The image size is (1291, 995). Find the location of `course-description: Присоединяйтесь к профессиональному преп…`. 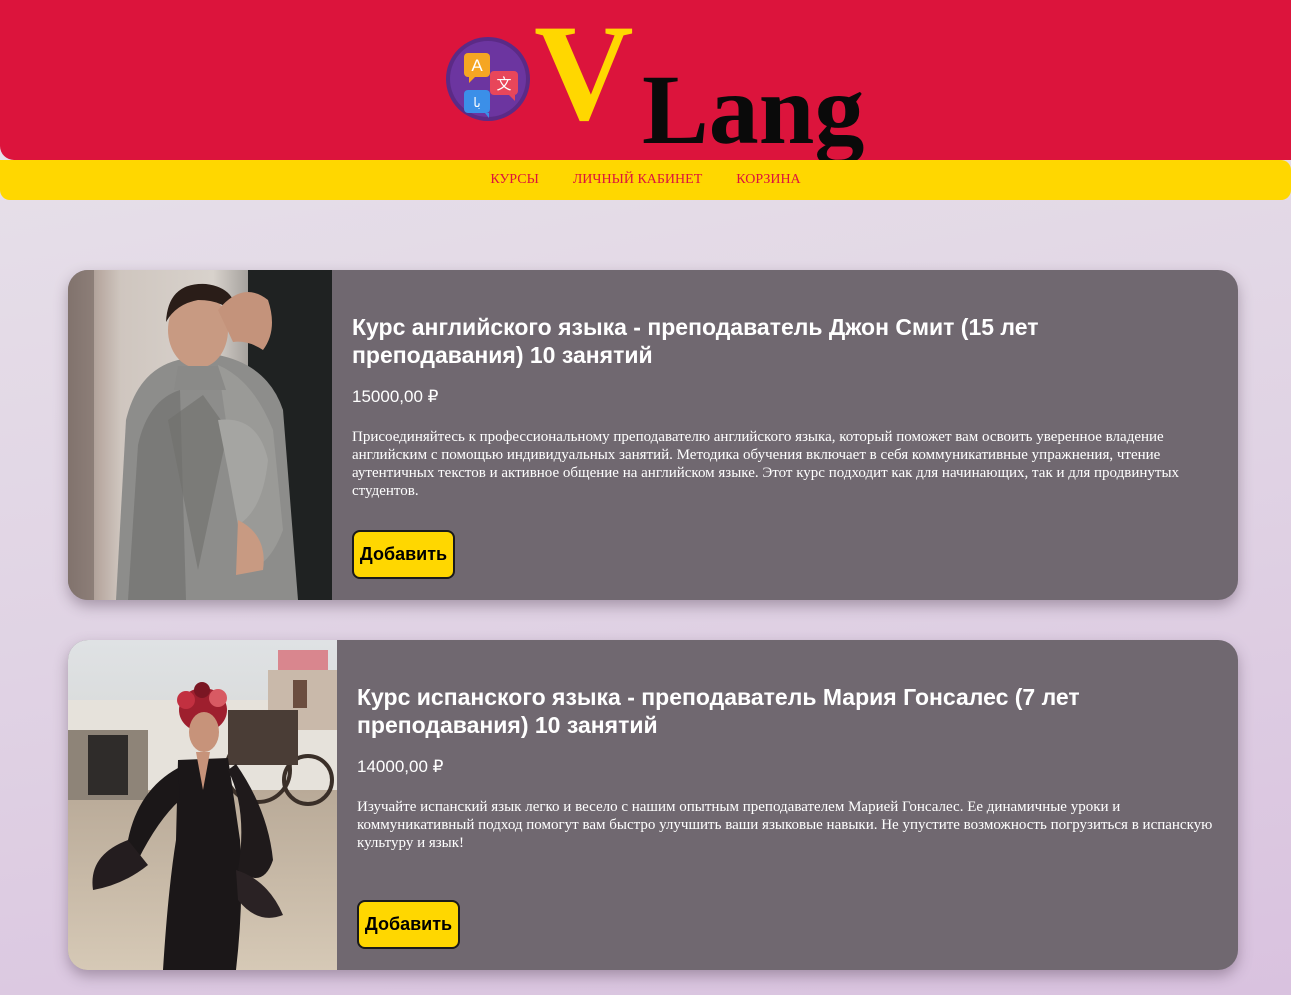

course-description: Присоединяйтесь к профессиональному преп… is located at coordinates (766, 464).